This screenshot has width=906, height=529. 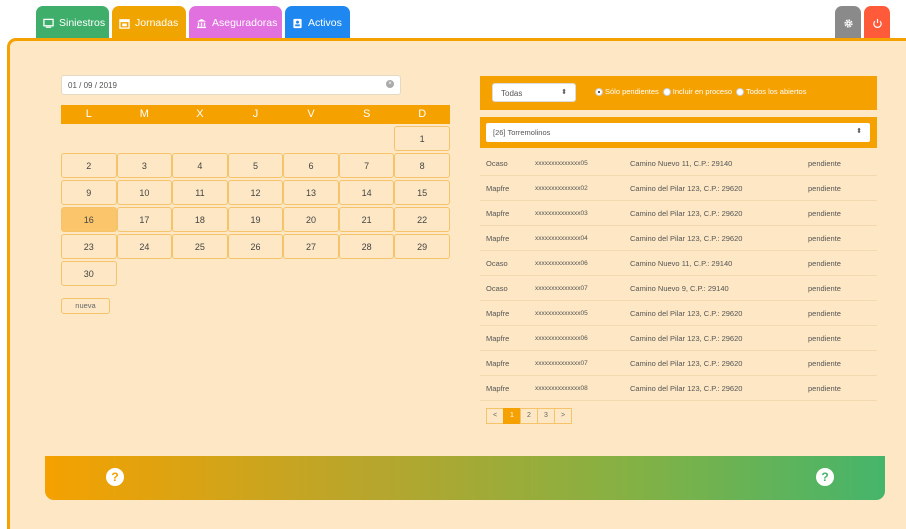 I want to click on calendar-day: 2, so click(x=89, y=165).